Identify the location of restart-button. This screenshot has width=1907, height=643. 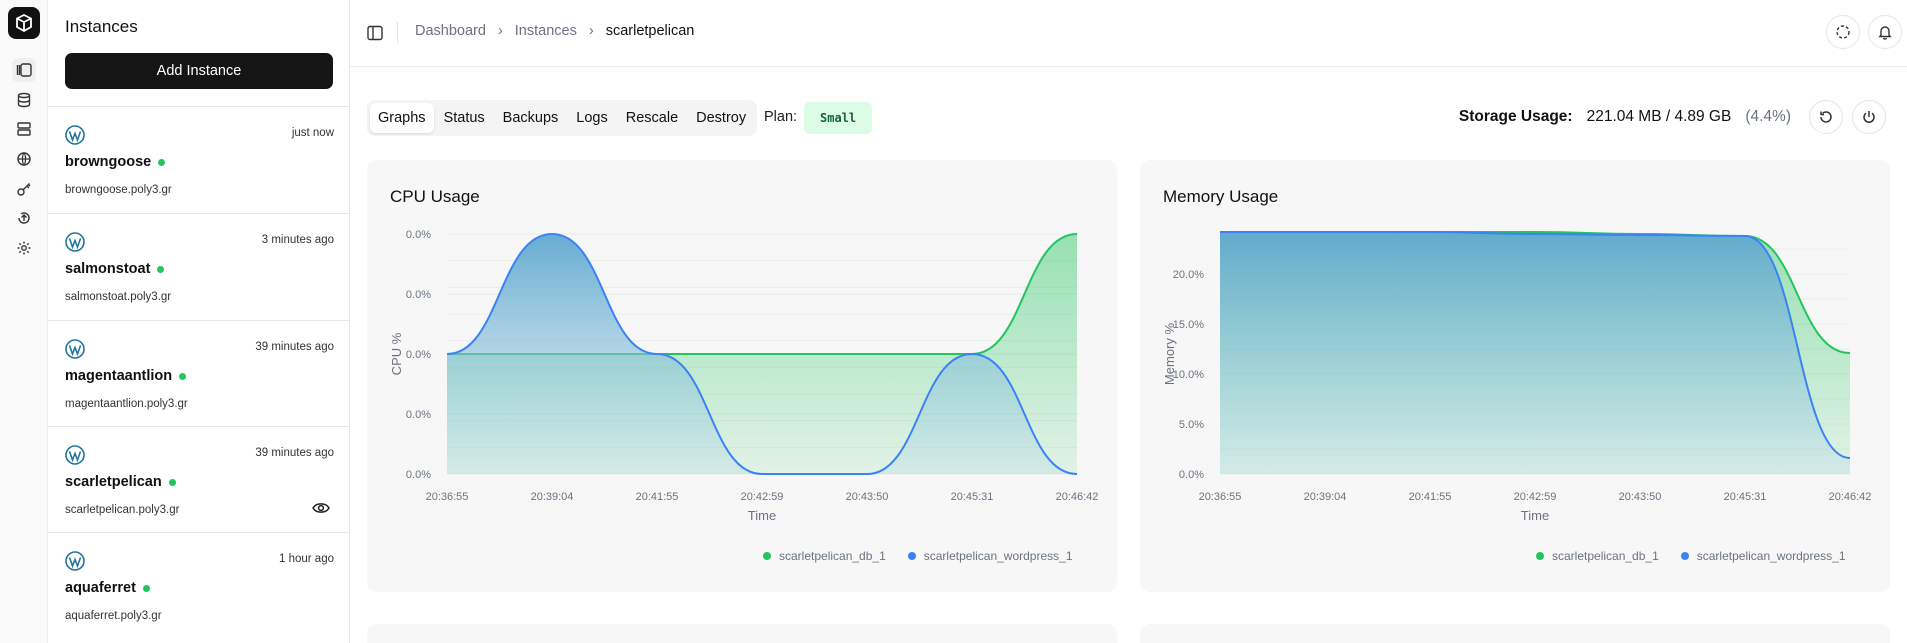
(1826, 117).